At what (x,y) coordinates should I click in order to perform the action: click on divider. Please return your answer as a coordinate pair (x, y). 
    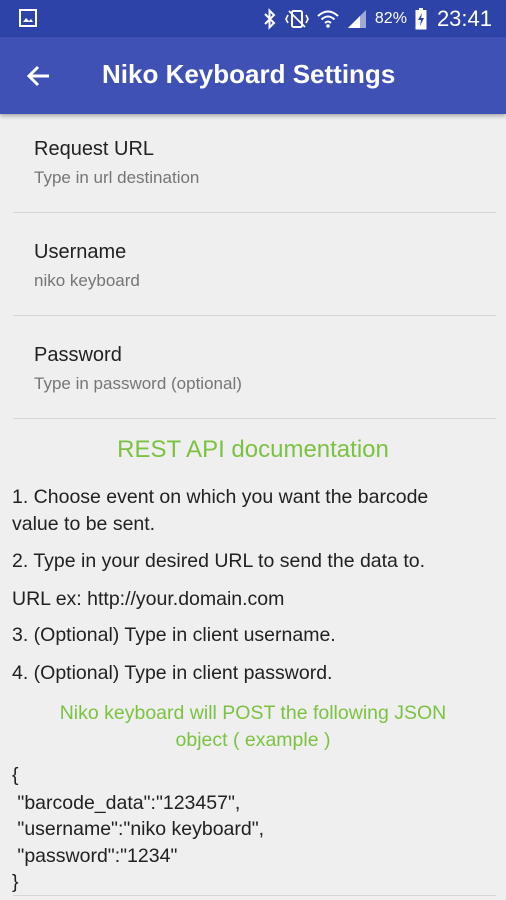
    Looking at the image, I should click on (254, 895).